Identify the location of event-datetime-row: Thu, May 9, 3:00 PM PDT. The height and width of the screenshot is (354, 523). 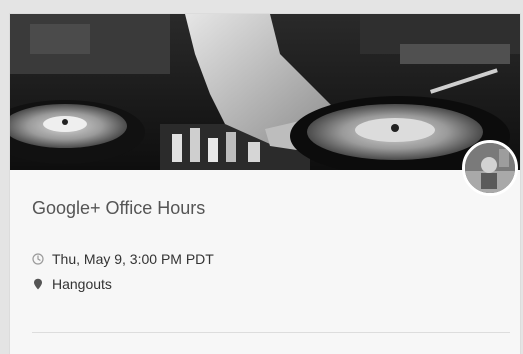
(123, 259).